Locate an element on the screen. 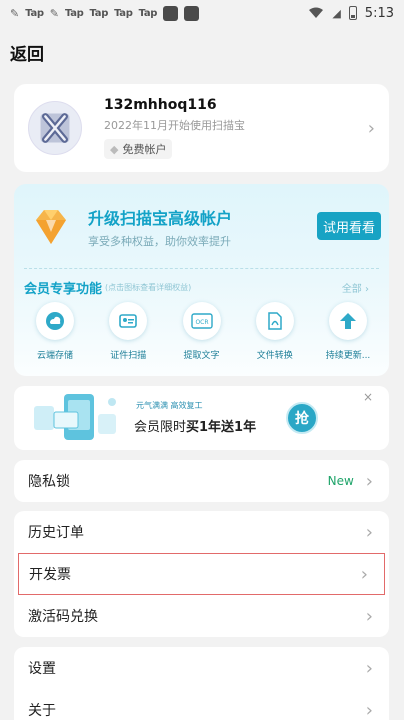 The image size is (404, 720). svg-text: OCR is located at coordinates (201, 322).